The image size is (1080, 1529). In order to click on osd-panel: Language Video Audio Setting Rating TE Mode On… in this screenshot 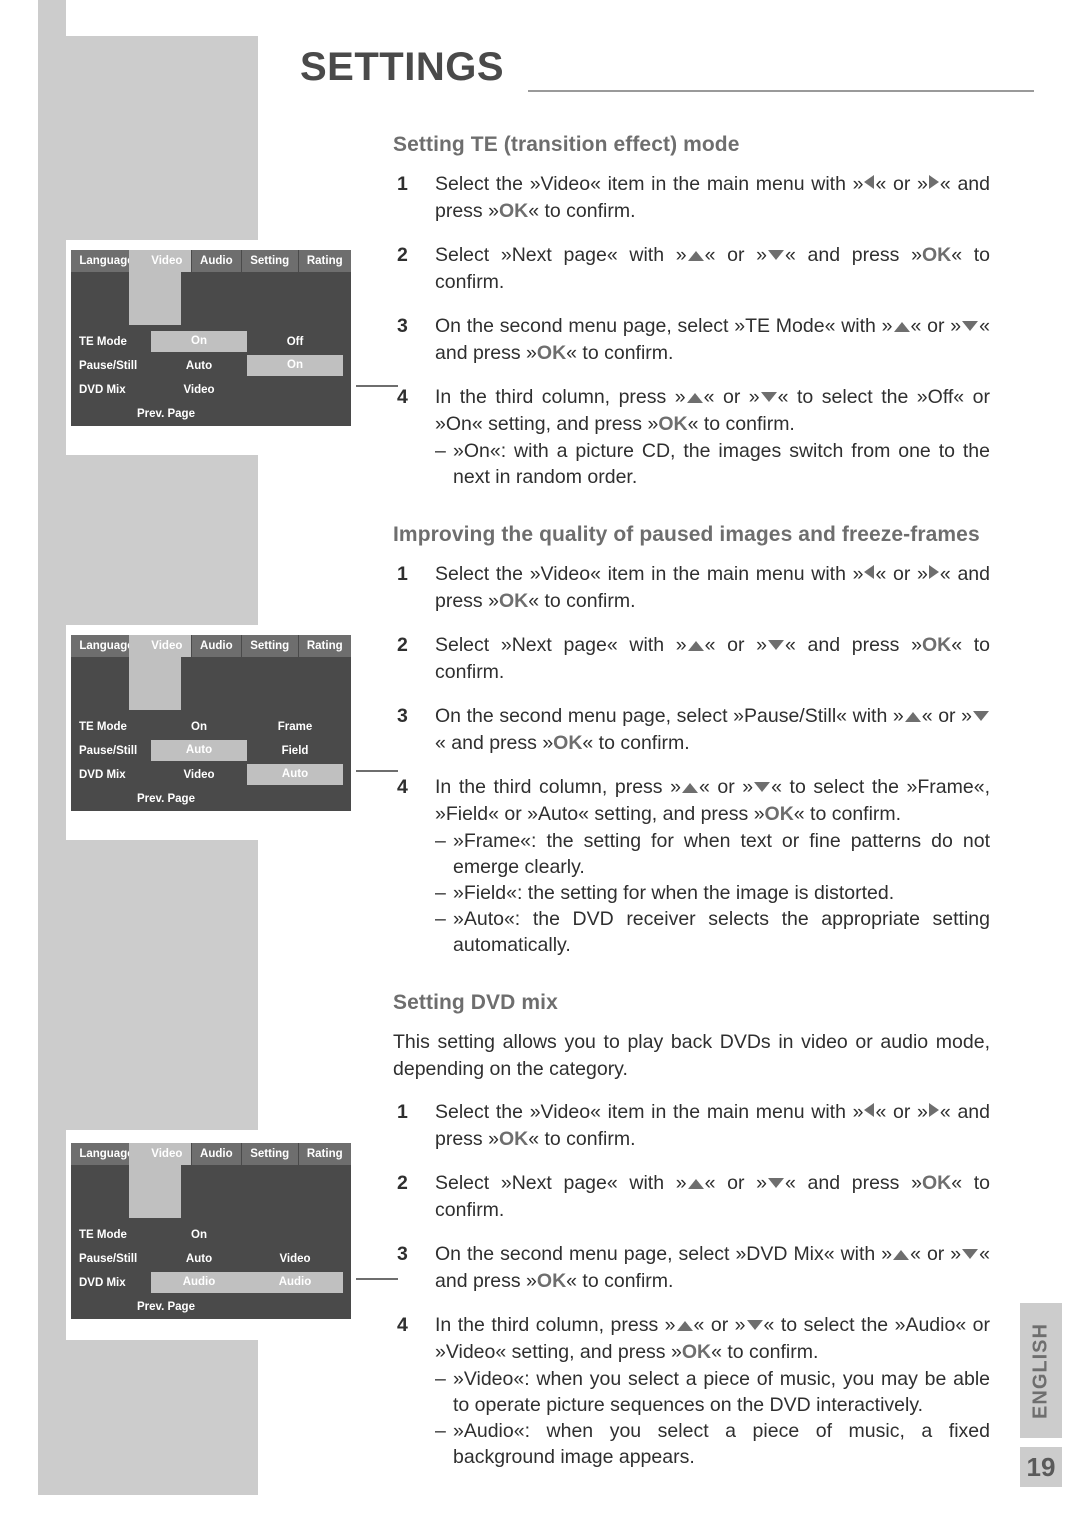, I will do `click(211, 338)`.